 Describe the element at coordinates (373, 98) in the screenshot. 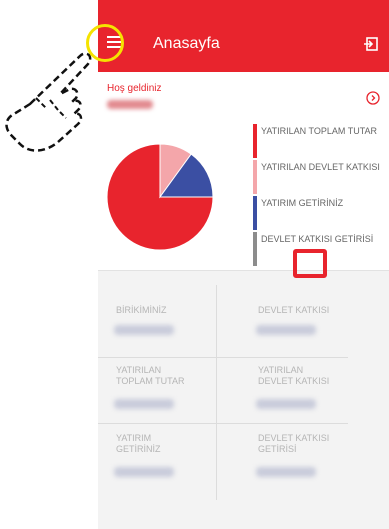

I see `chevron-right-circle-icon` at that location.